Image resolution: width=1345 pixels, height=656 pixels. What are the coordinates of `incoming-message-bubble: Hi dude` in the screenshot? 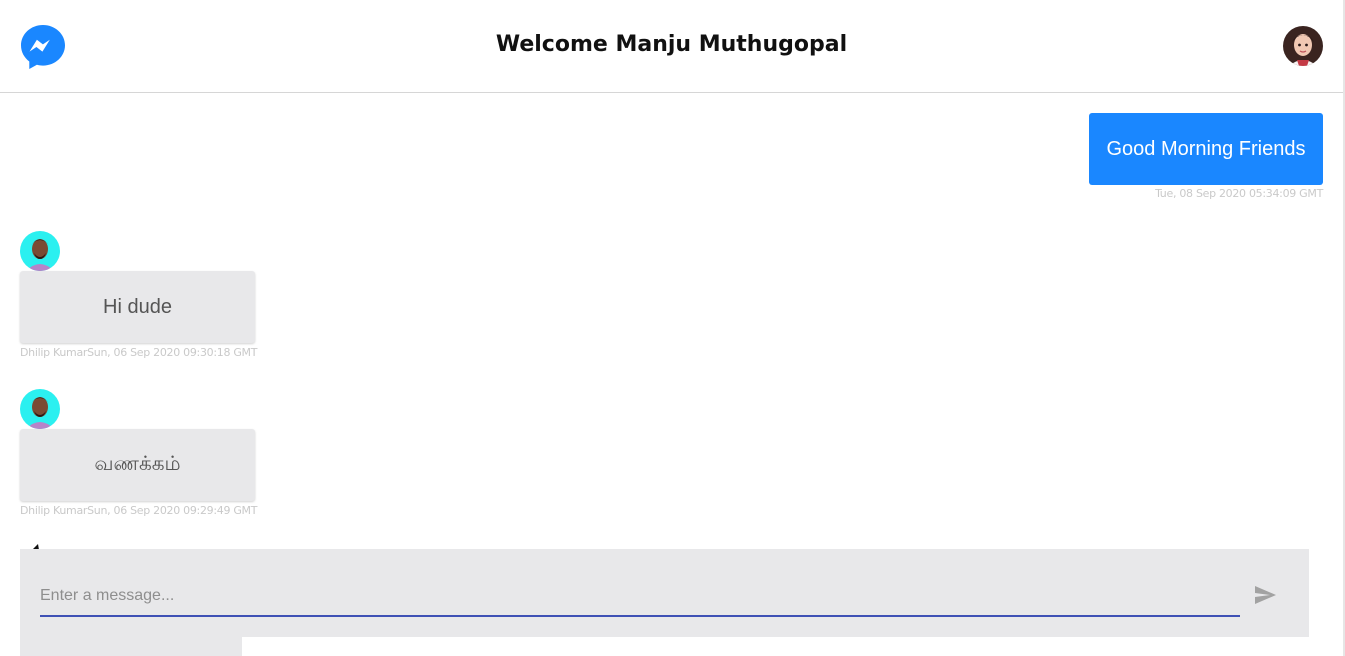 It's located at (137, 307).